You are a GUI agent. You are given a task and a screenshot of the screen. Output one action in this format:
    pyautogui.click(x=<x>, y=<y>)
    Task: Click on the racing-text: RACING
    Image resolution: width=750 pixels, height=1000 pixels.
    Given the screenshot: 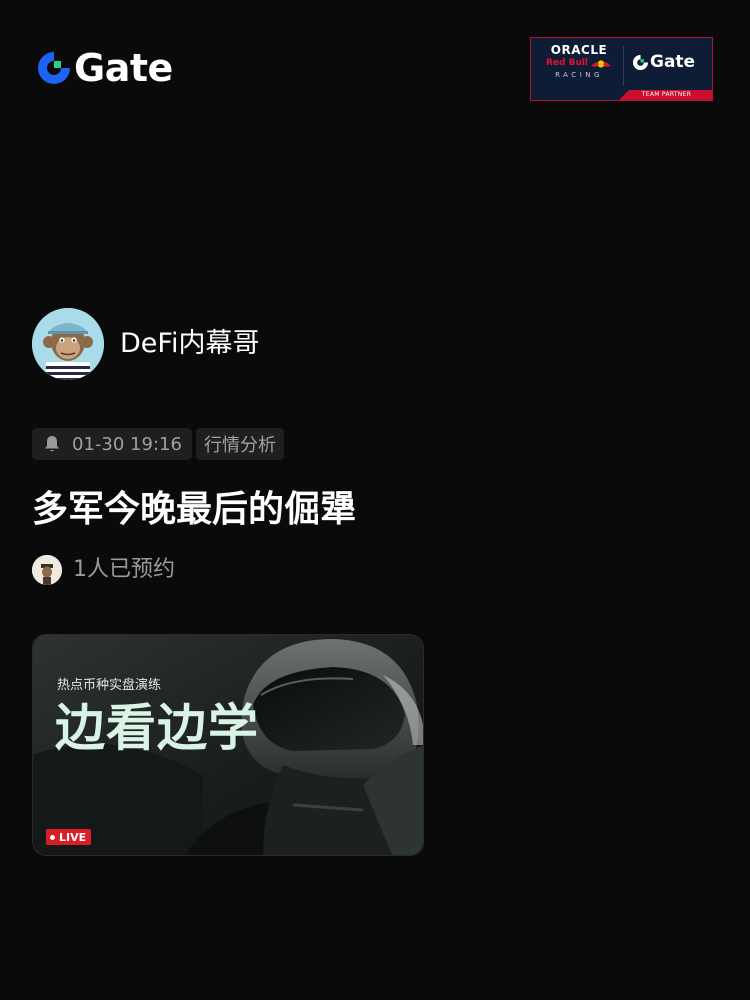 What is the action you would take?
    pyautogui.click(x=579, y=75)
    